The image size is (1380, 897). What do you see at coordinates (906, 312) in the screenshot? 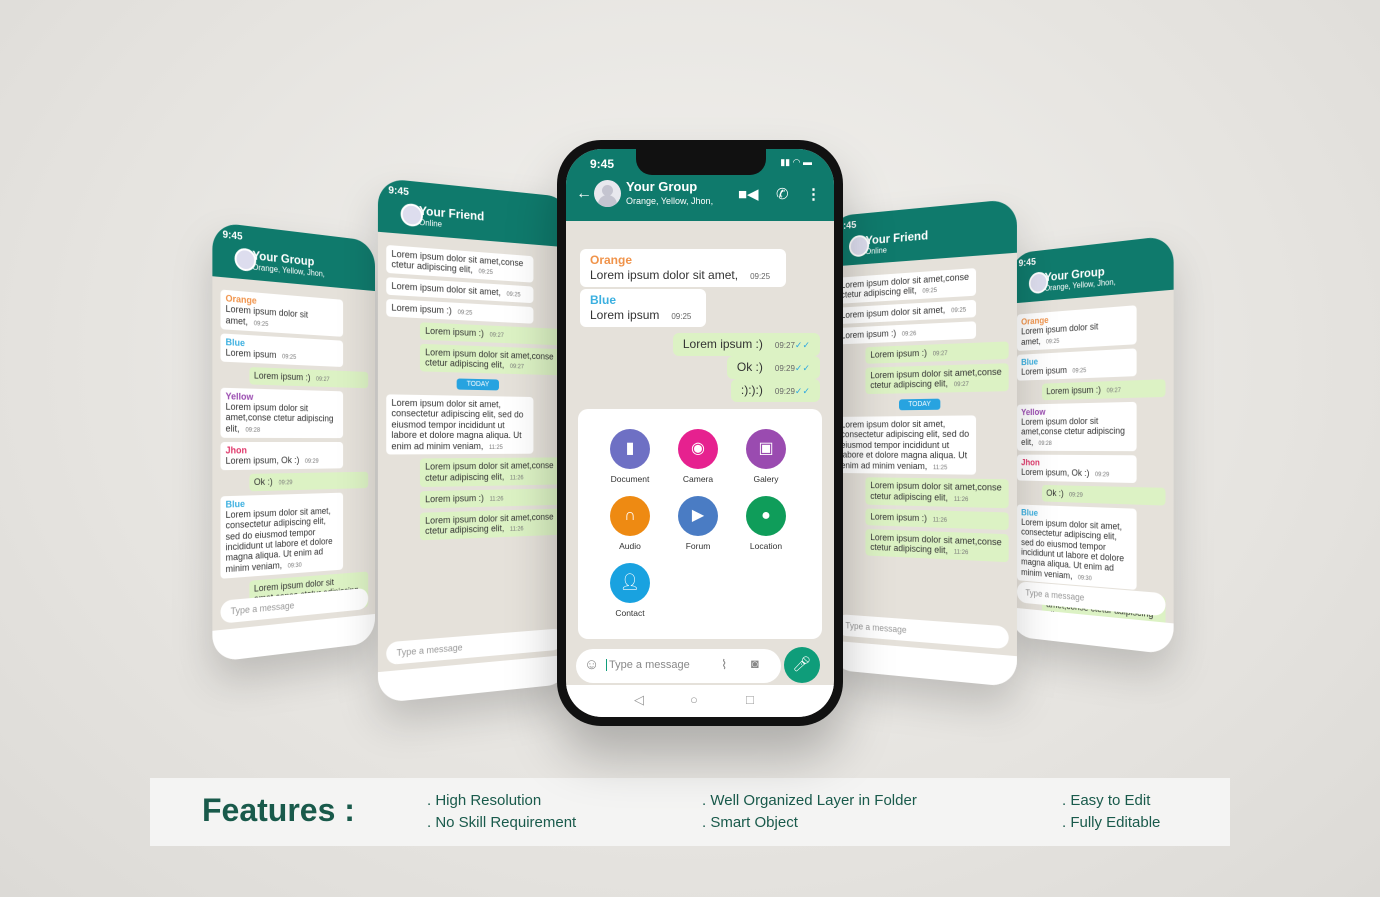
I see `message-received: Lorem ipsum dolor sit amet, 09:25` at bounding box center [906, 312].